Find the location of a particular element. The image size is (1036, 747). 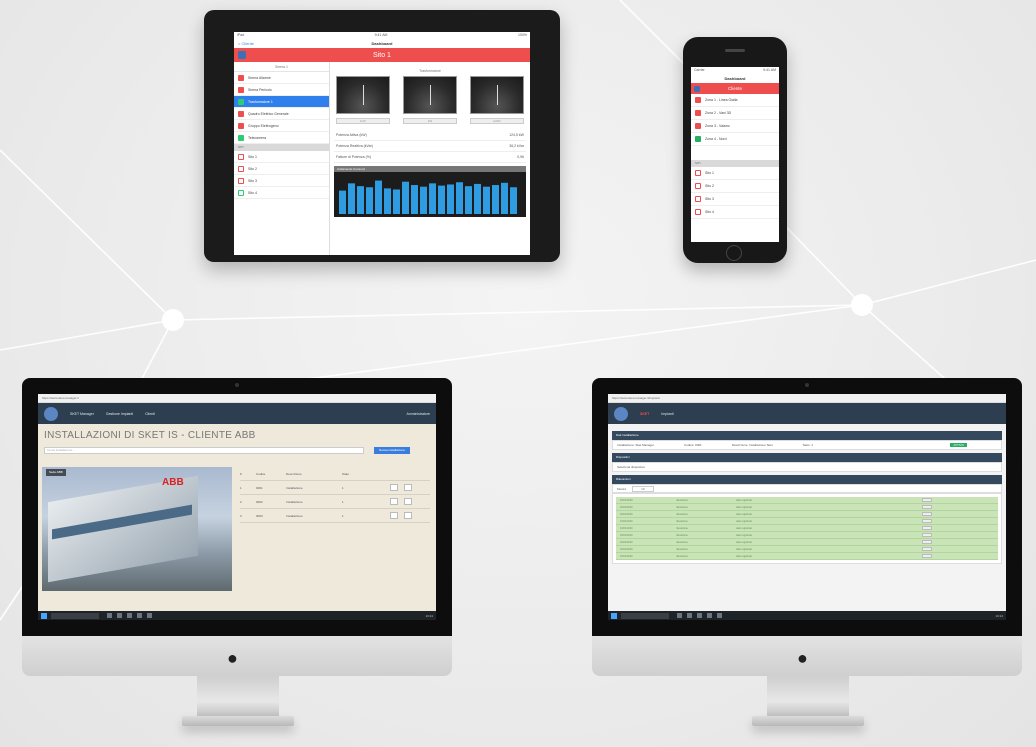

zone-item: Zona 2 - Vani 3D is located at coordinates (735, 113).